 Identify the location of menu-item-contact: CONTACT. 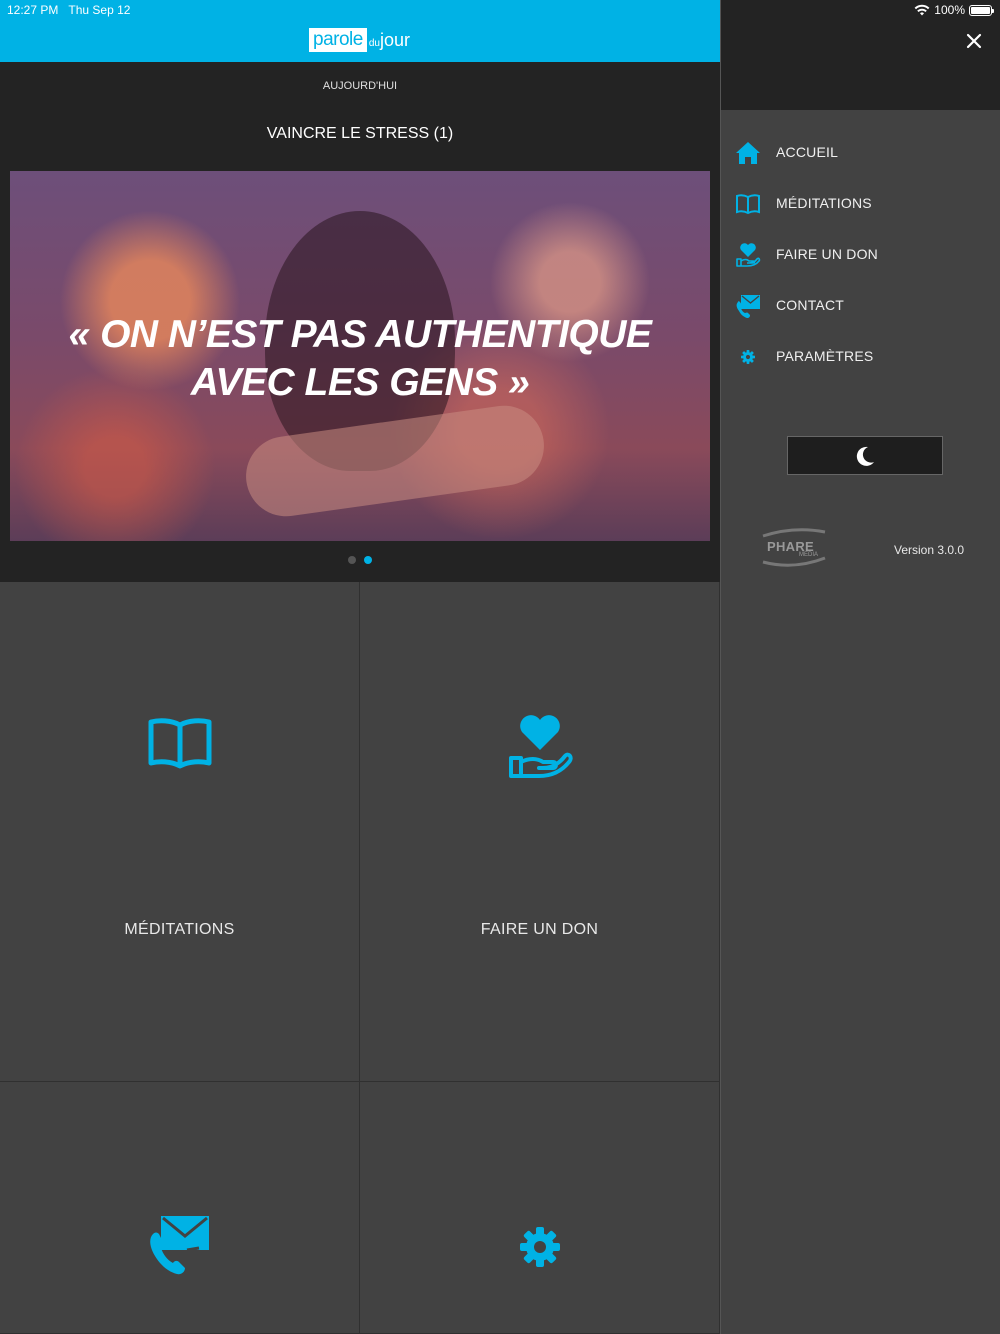
(860, 306).